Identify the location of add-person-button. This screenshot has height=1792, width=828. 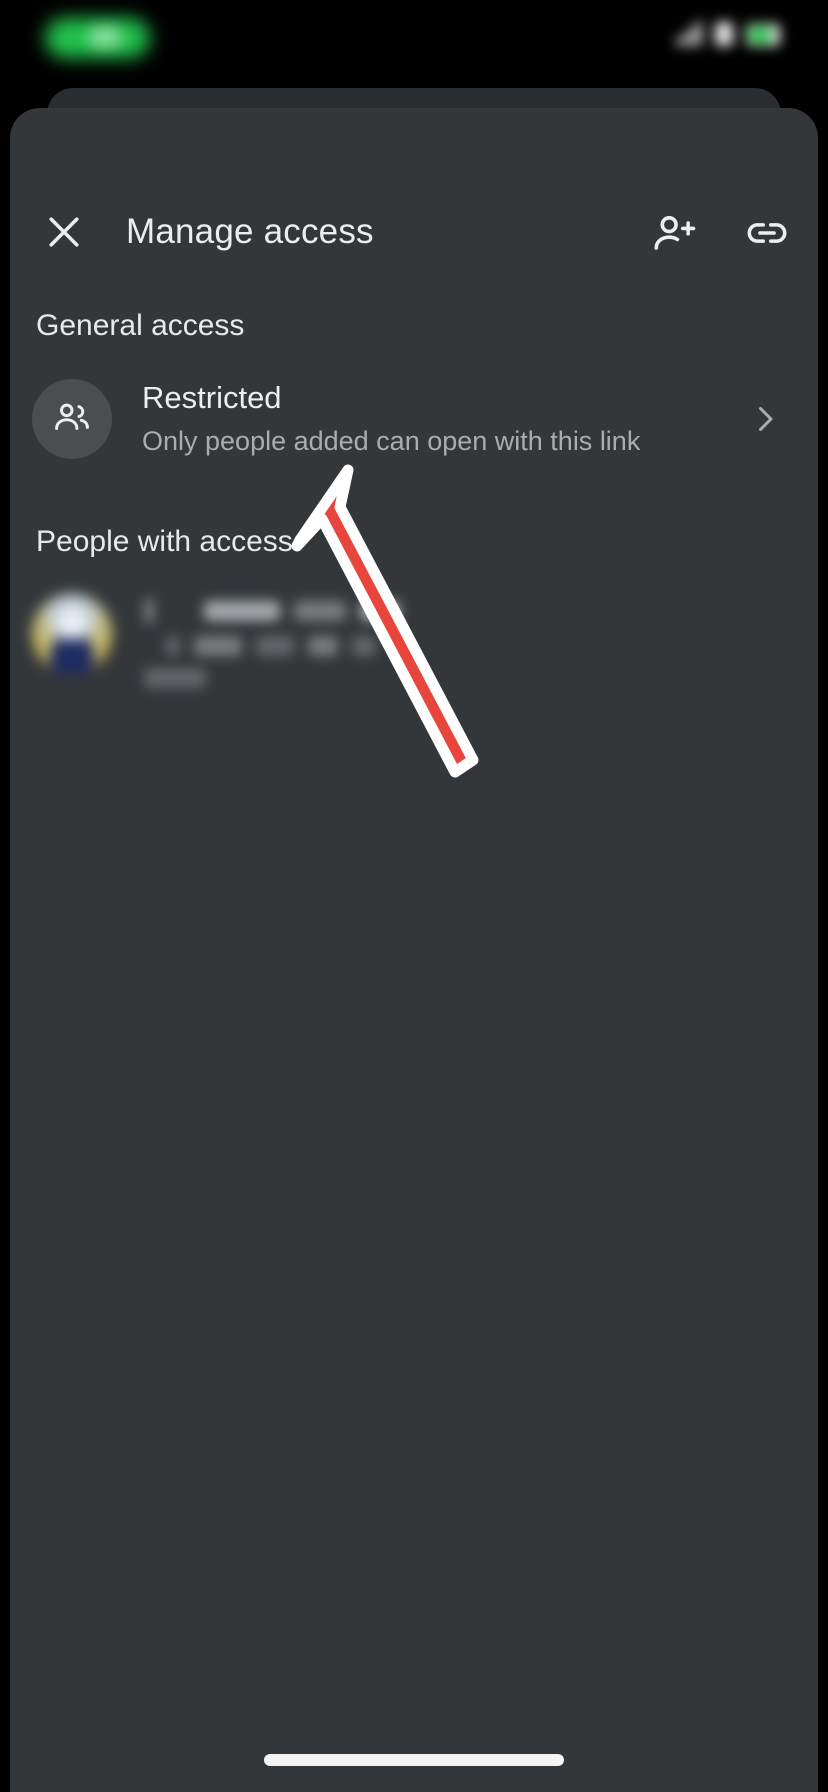
(675, 233).